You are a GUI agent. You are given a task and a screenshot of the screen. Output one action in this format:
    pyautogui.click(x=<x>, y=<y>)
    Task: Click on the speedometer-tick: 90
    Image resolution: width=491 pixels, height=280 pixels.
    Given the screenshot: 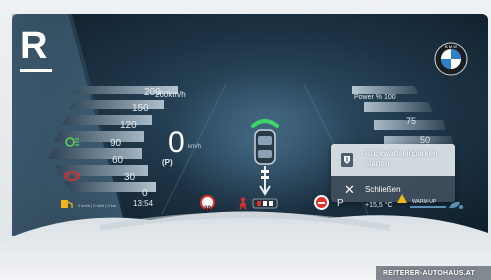 What is the action you would take?
    pyautogui.click(x=116, y=143)
    